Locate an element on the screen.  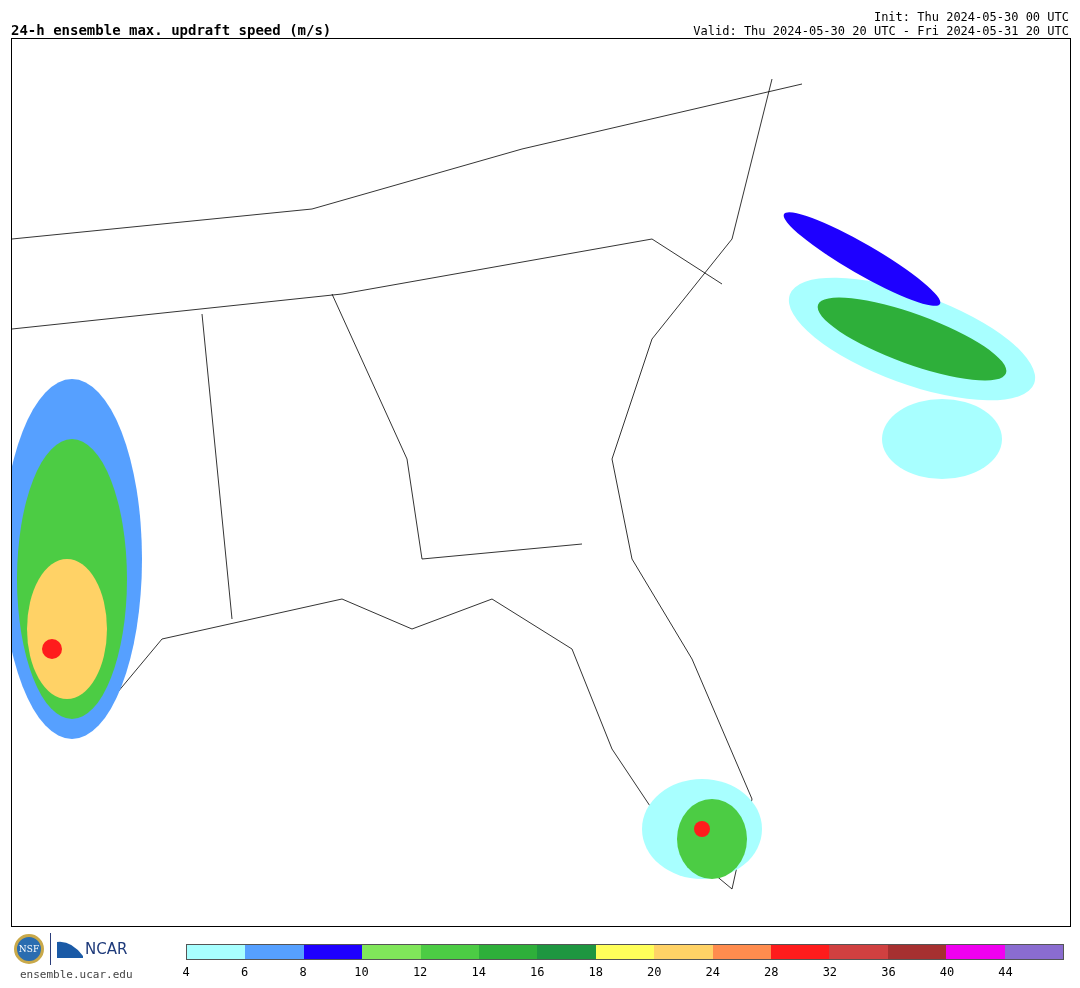
scale-tick-label: 18 is located at coordinates (595, 972).